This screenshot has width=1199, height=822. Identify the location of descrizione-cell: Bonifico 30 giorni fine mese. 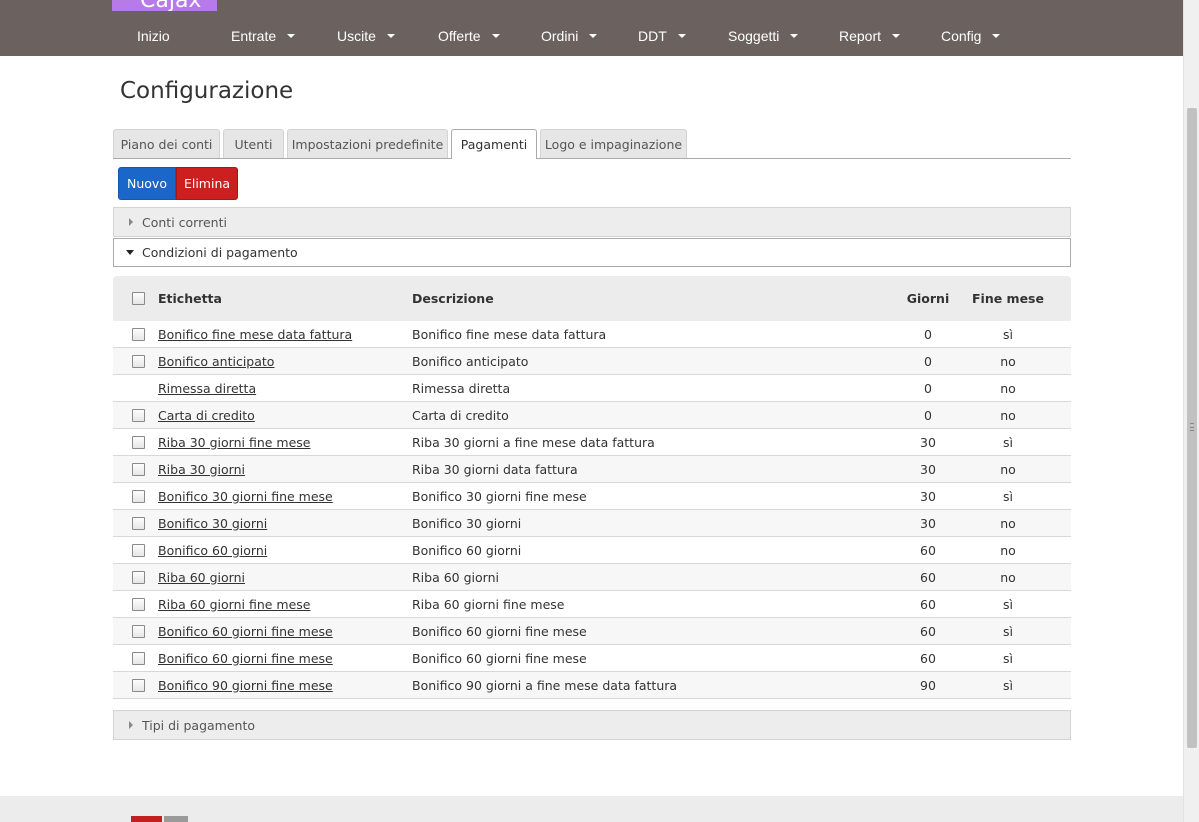
(499, 496).